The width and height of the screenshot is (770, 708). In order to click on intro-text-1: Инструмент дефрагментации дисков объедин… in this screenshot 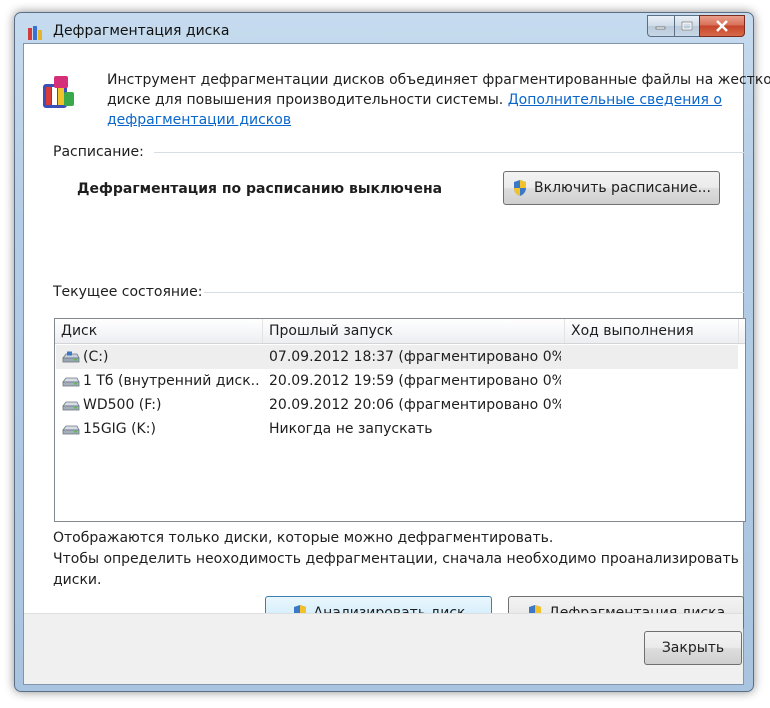, I will do `click(438, 80)`.